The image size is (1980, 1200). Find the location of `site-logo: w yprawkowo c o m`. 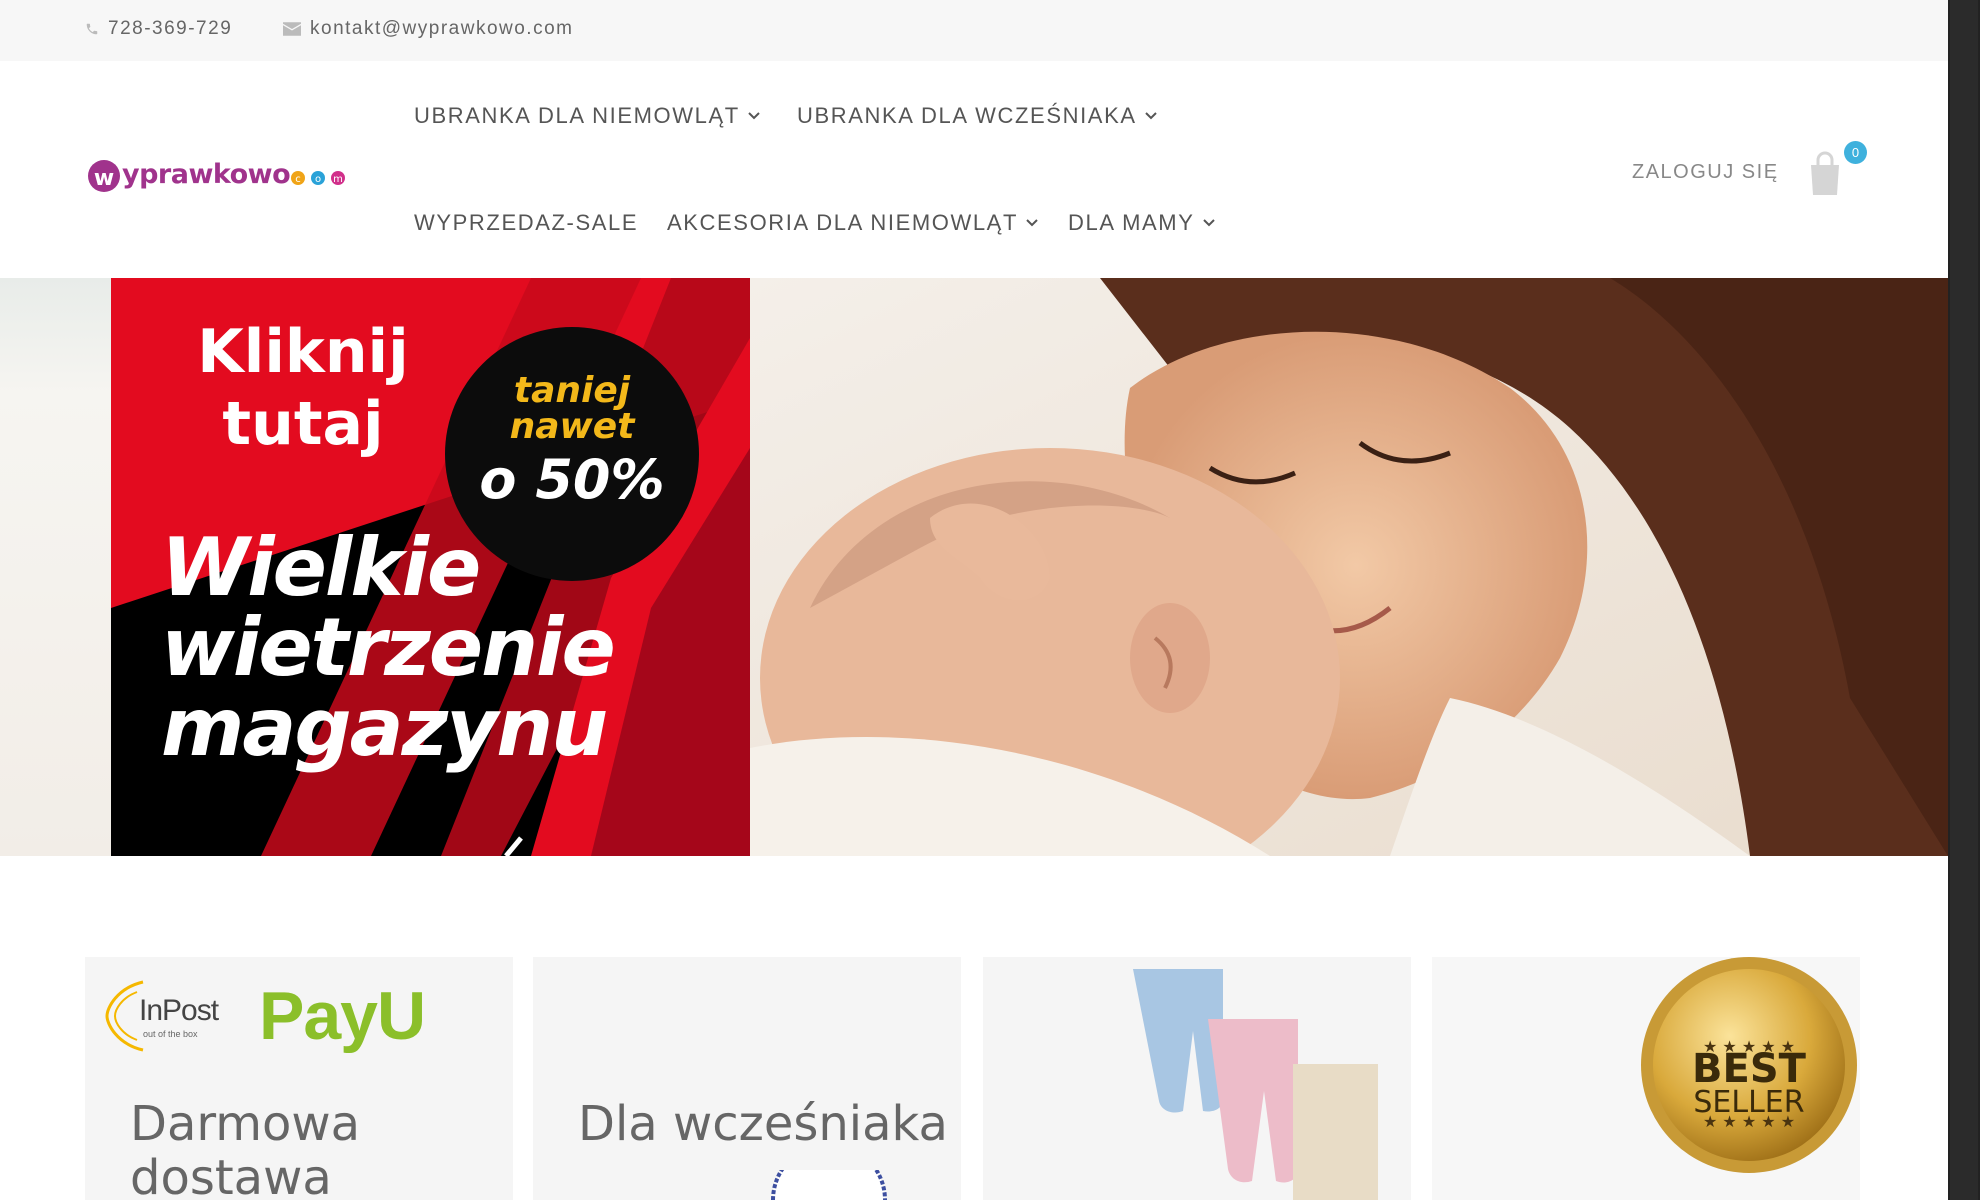

site-logo: w yprawkowo c o m is located at coordinates (219, 179).